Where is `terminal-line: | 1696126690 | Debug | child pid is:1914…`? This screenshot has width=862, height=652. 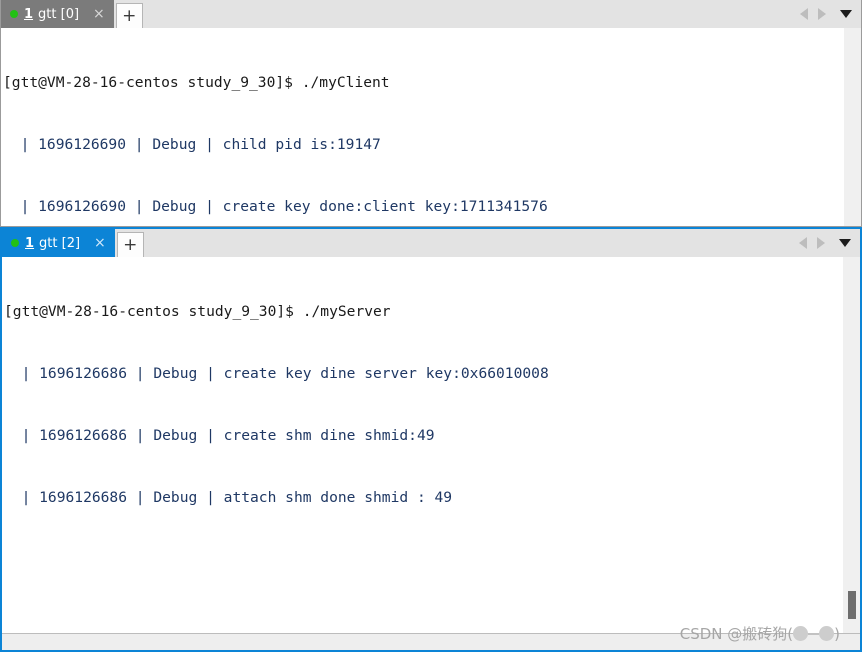
terminal-line: | 1696126690 | Debug | child pid is:1914… is located at coordinates (192, 144).